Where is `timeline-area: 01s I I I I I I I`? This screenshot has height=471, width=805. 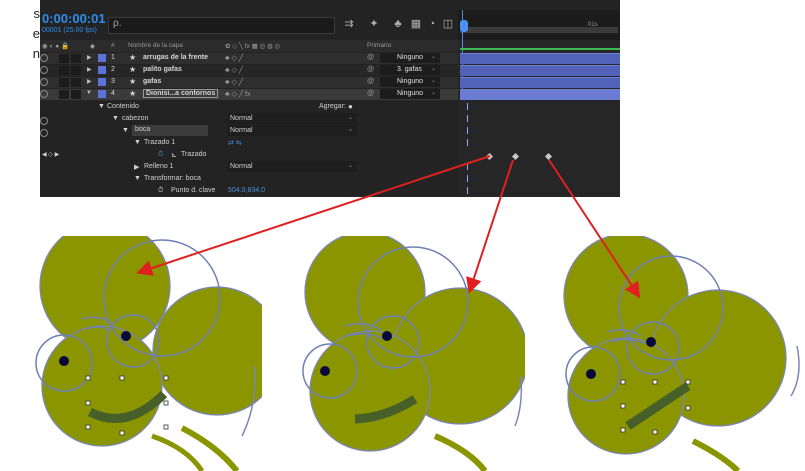
timeline-area: 01s I I I I I I I is located at coordinates (539, 98).